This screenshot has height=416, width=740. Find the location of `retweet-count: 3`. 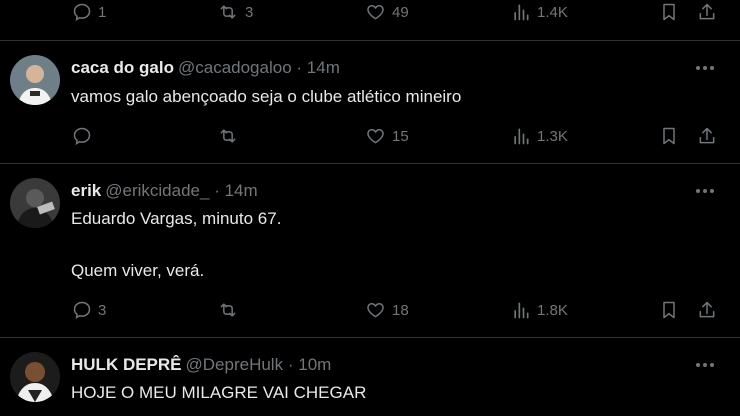

retweet-count: 3 is located at coordinates (249, 12).